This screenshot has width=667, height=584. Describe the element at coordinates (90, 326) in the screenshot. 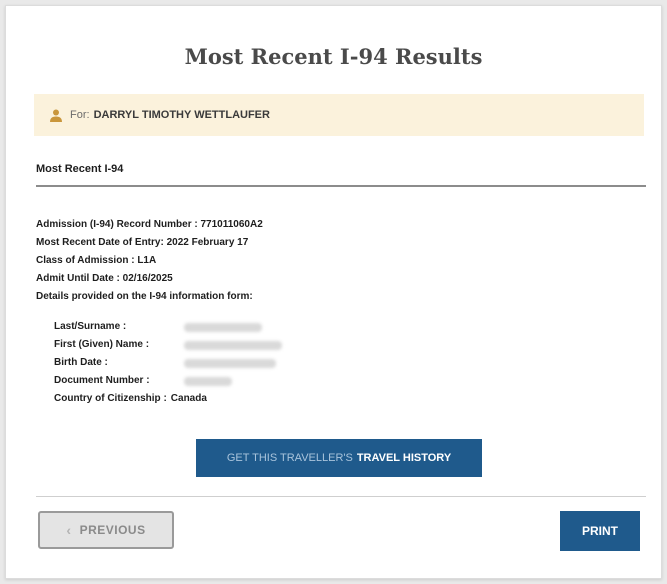

I see `surname-label: Last/Surname :` at that location.